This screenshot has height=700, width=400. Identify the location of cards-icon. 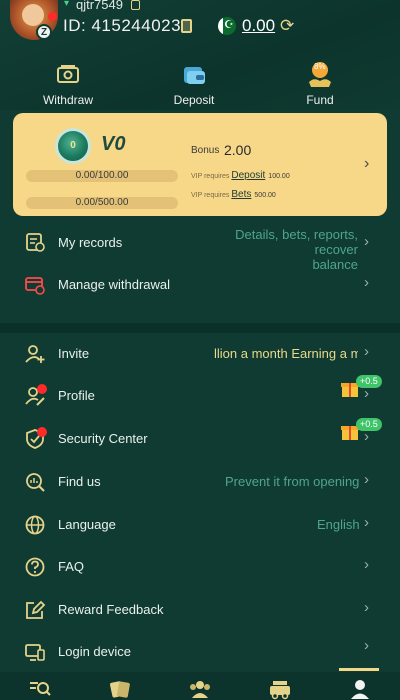
(120, 689).